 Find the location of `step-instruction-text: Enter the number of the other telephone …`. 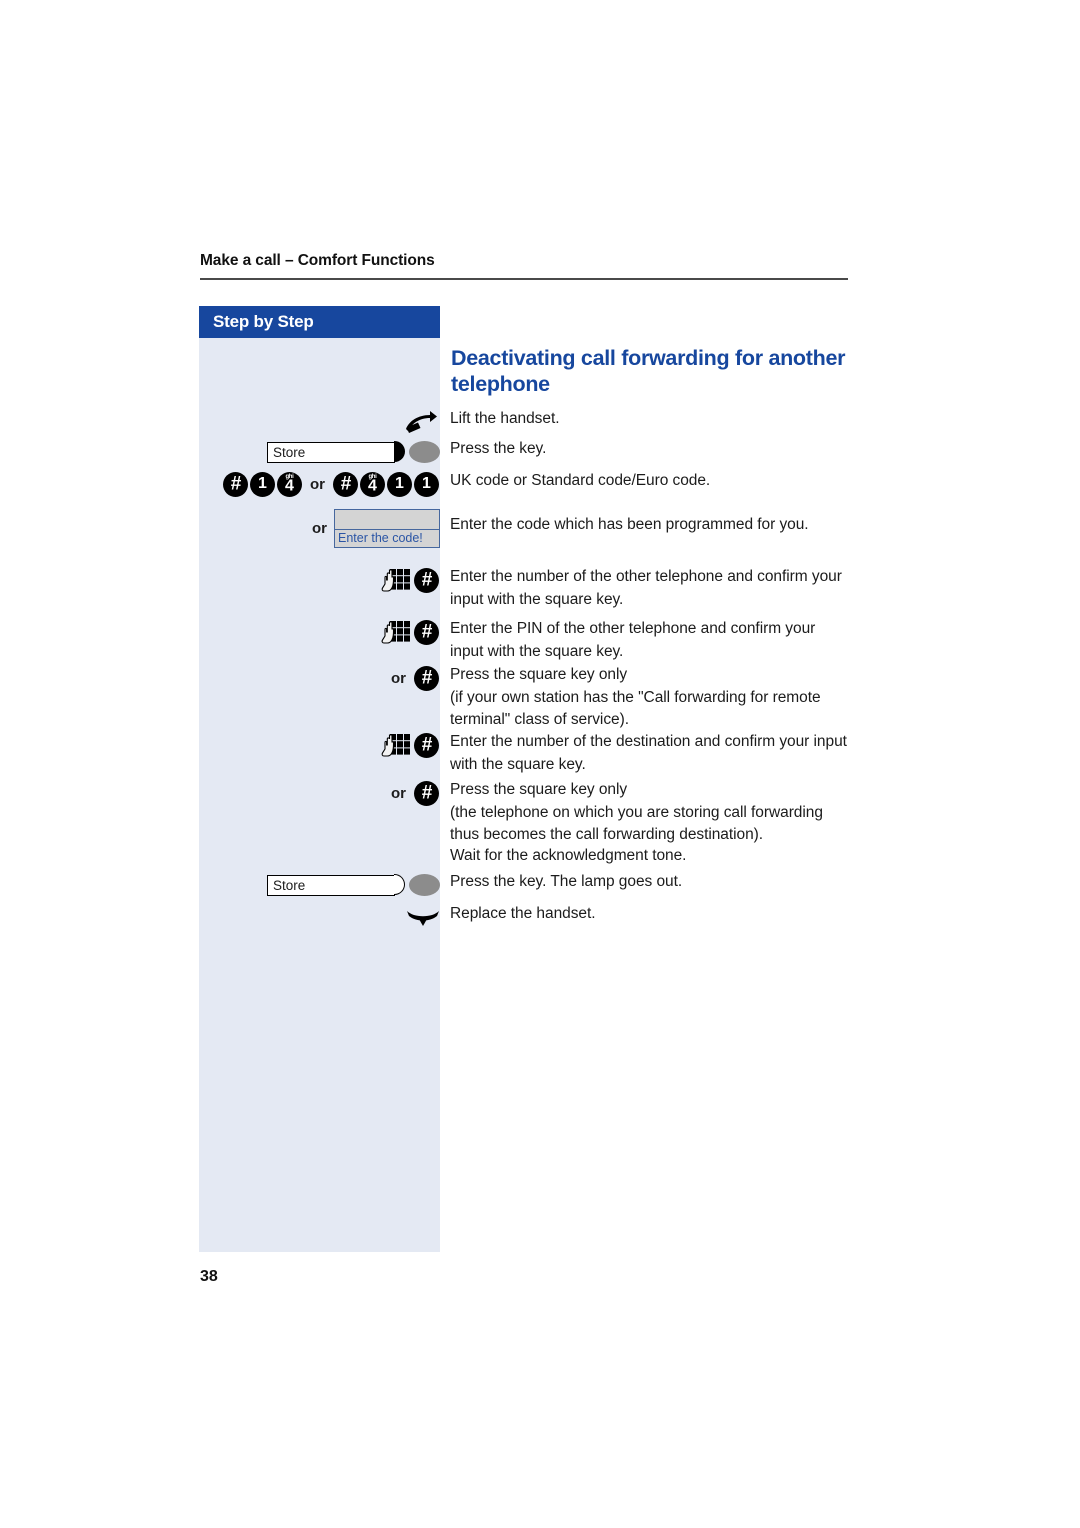

step-instruction-text: Enter the number of the other telephone … is located at coordinates (646, 588).